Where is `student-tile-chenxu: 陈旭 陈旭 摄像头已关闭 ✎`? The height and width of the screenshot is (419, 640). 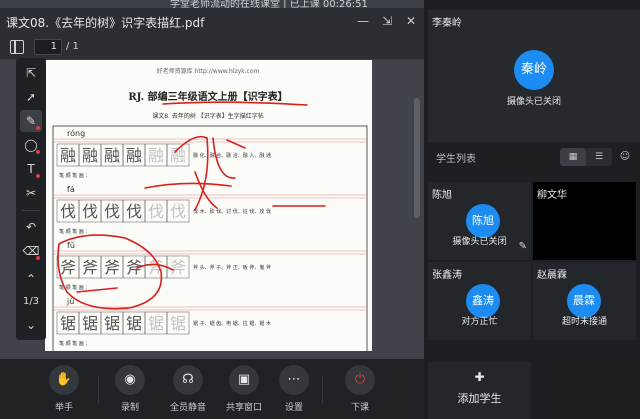
student-tile-chenxu: 陈旭 陈旭 摄像头已关闭 ✎ is located at coordinates (479, 221).